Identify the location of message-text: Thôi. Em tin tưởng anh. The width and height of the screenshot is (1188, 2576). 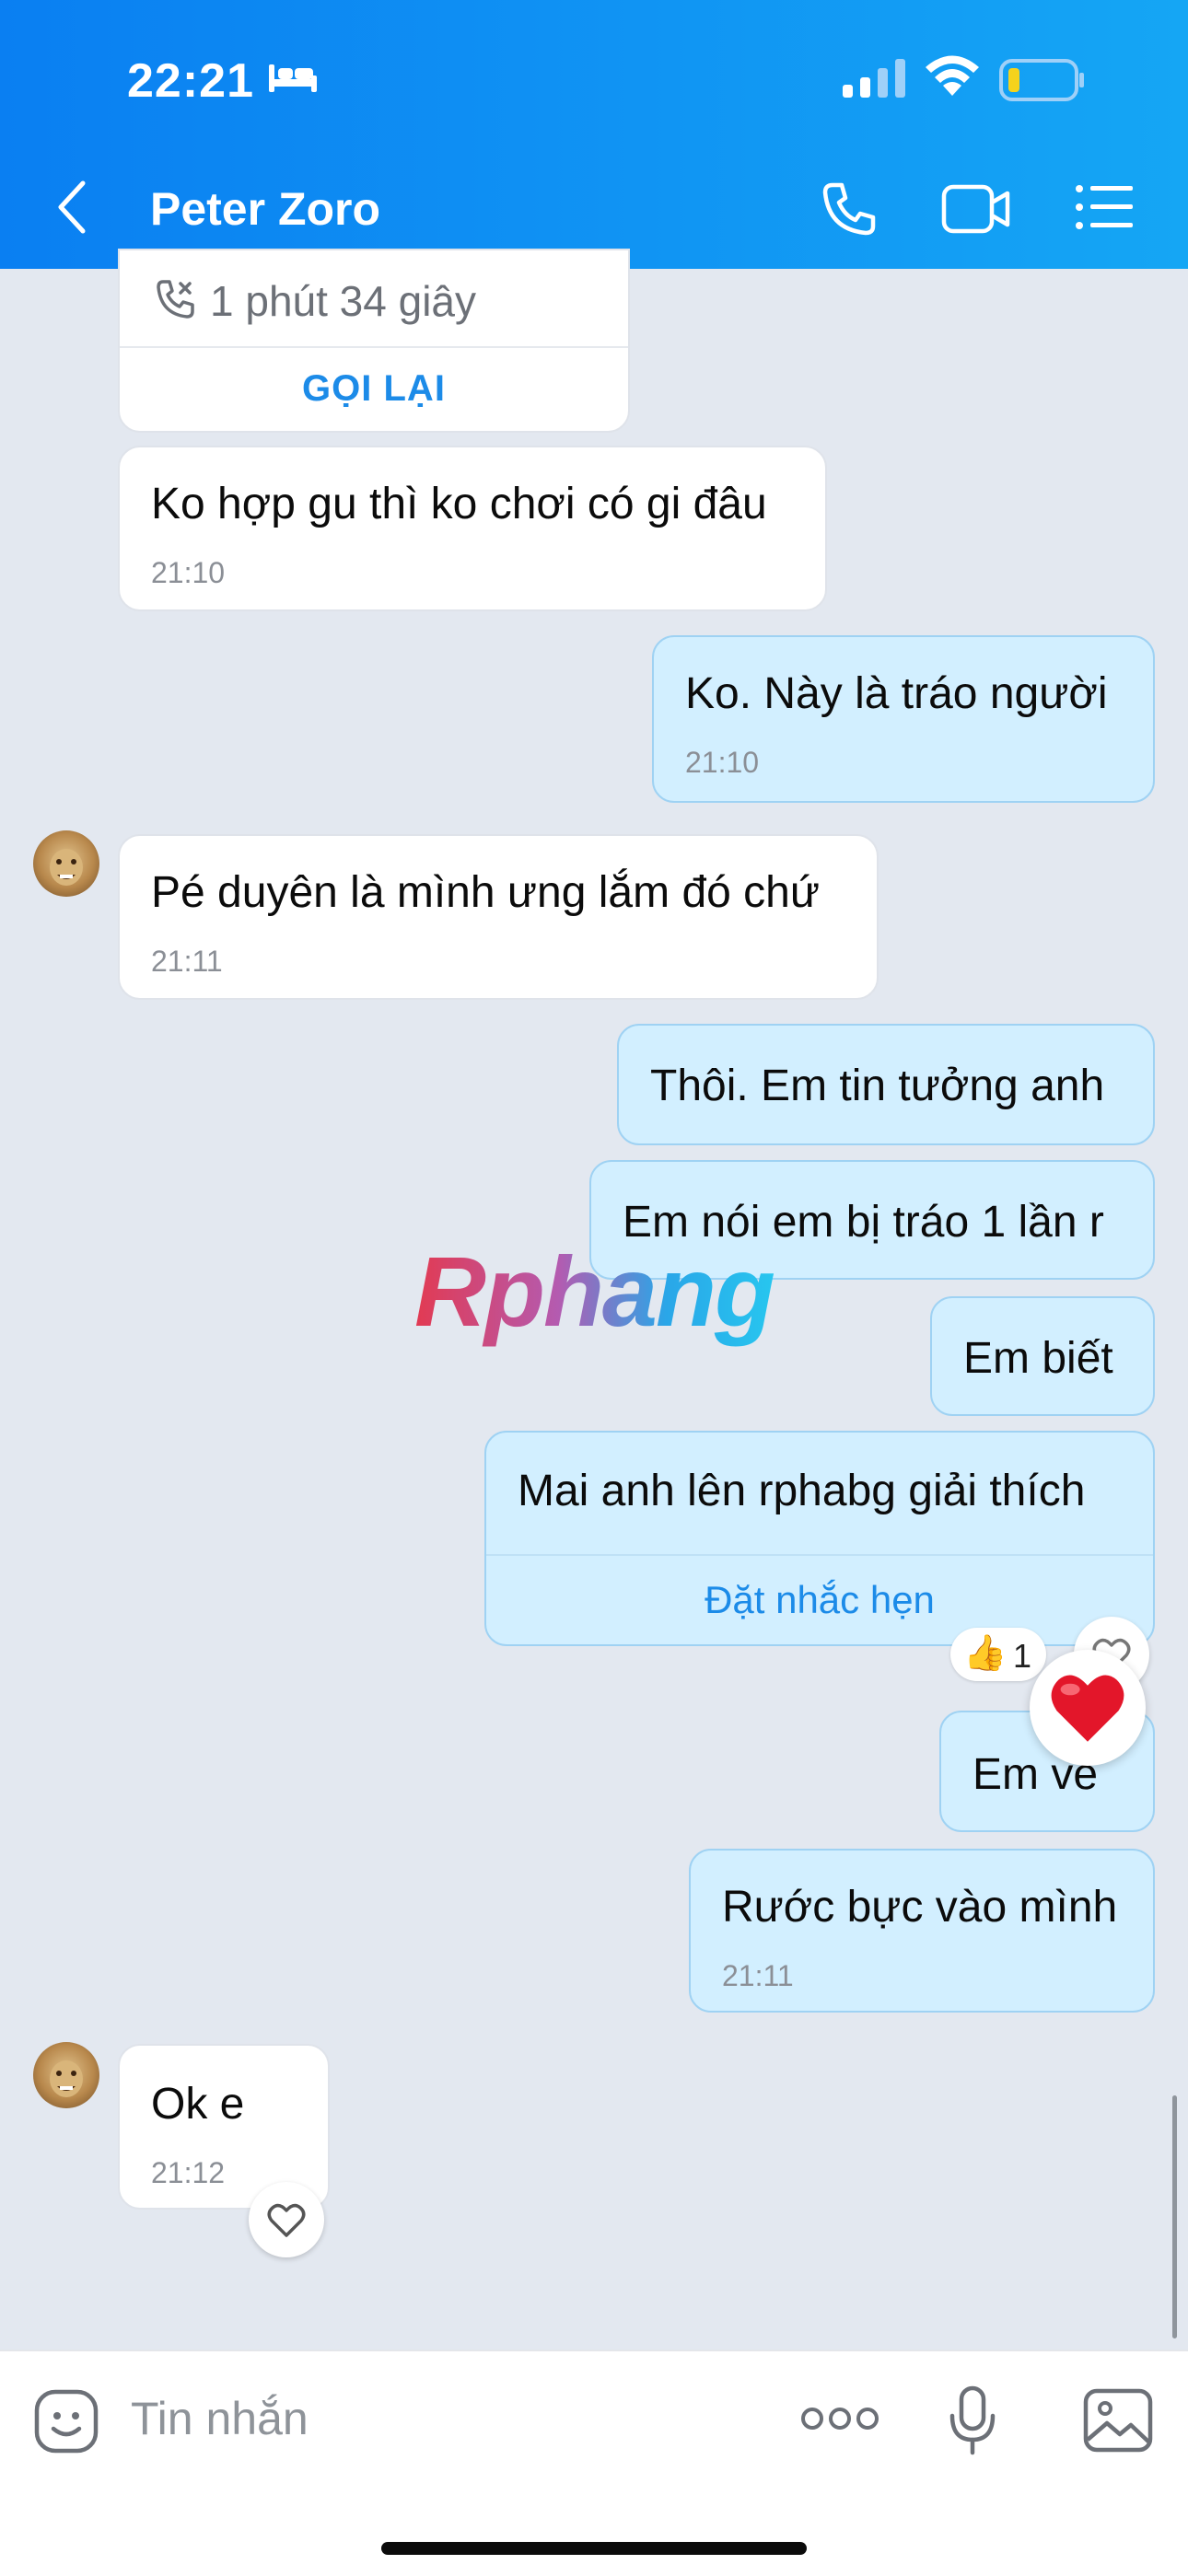
(877, 1086).